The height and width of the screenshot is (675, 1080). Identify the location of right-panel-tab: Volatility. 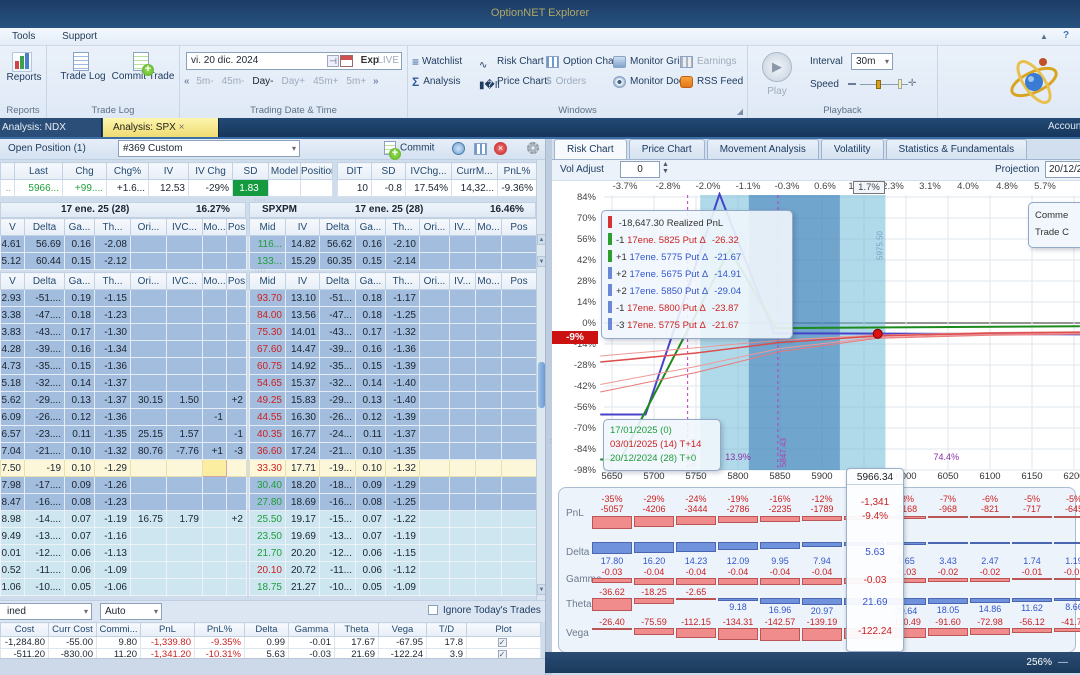
(852, 149).